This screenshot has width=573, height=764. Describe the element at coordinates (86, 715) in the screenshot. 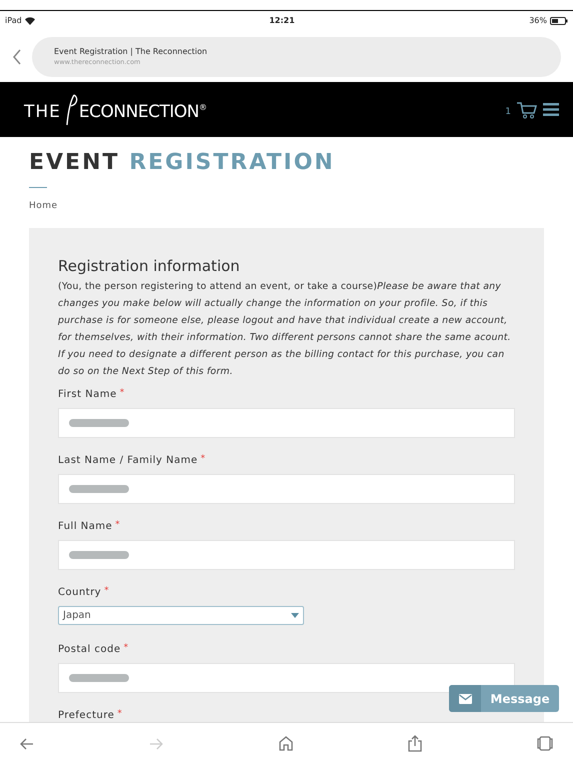

I see `field-label: Prefecture` at that location.